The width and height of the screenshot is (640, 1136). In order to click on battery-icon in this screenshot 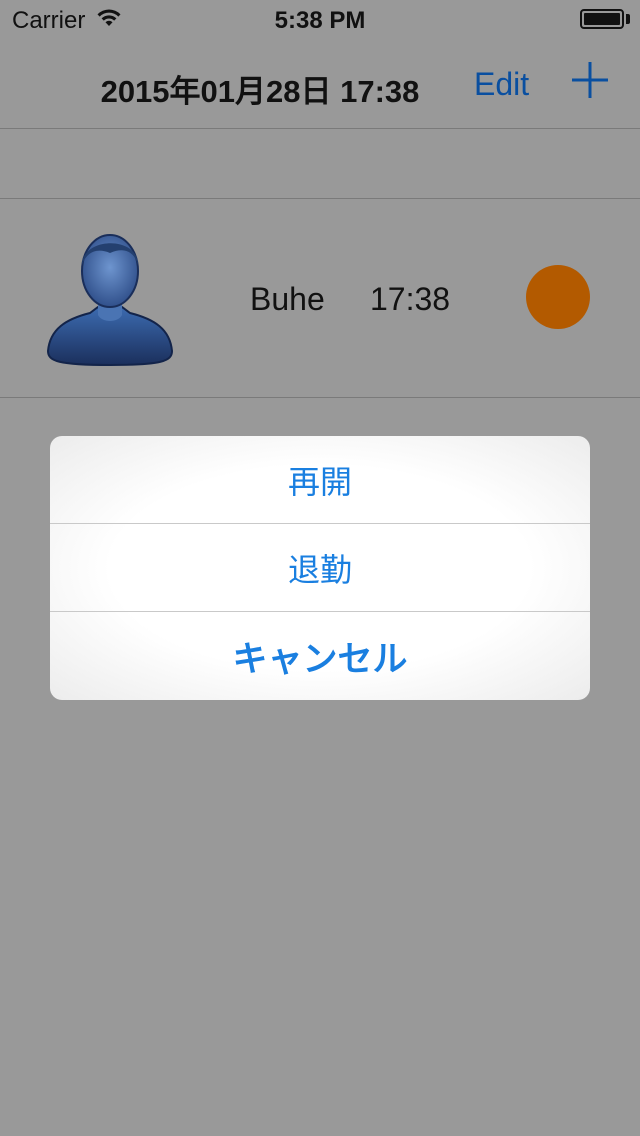, I will do `click(602, 19)`.